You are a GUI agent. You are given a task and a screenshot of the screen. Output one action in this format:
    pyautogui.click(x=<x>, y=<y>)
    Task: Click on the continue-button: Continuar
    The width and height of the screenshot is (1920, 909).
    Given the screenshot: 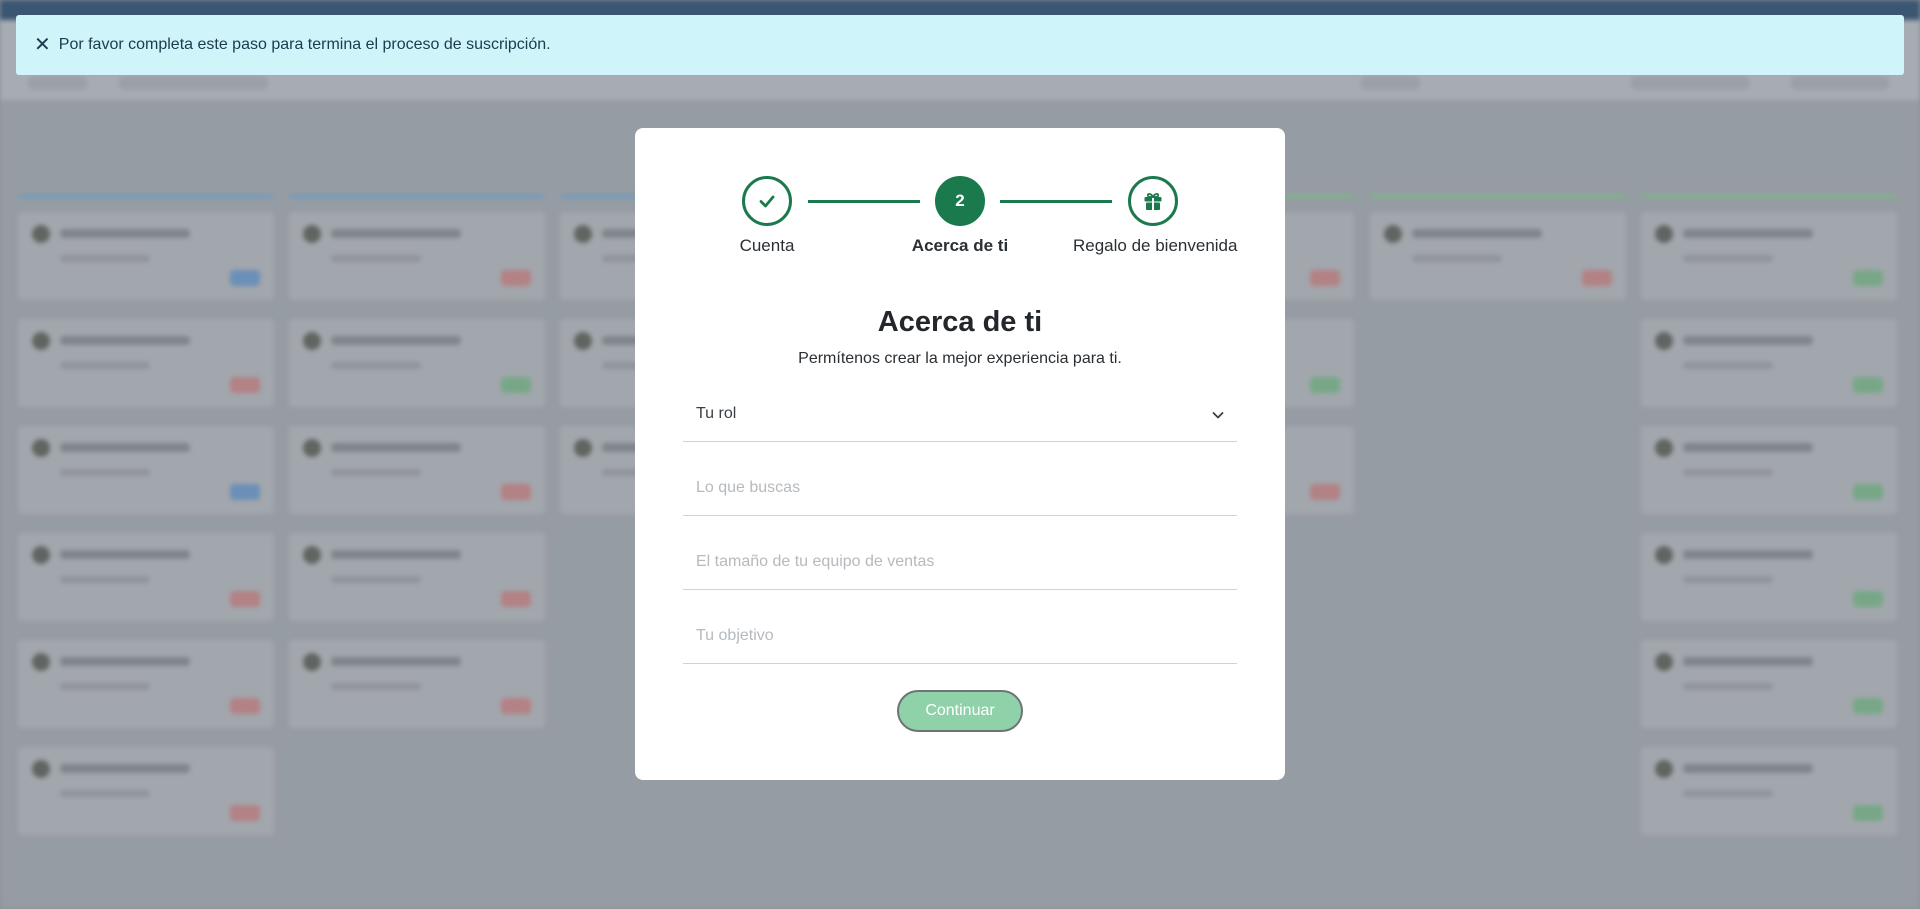 What is the action you would take?
    pyautogui.click(x=960, y=711)
    